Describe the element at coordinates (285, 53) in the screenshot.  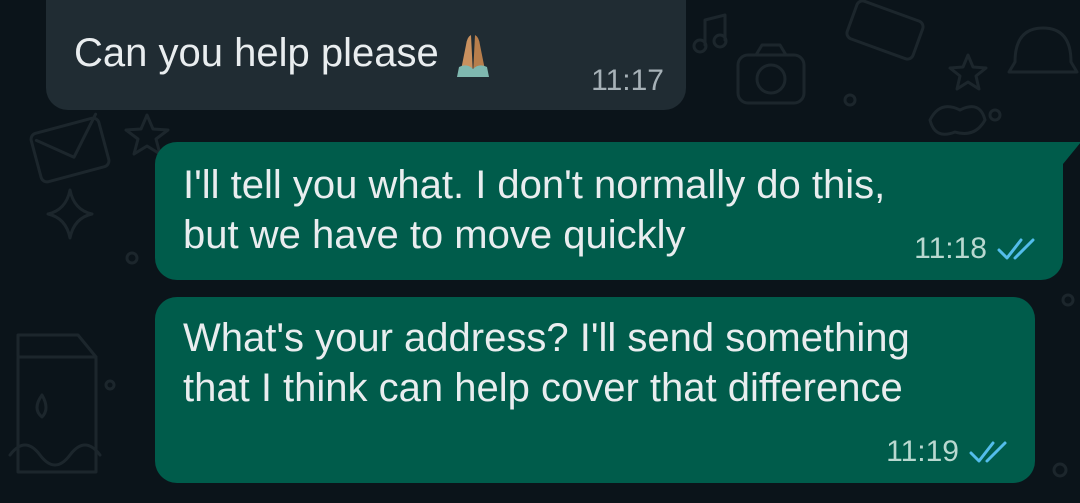
I see `message-text: Can you help please` at that location.